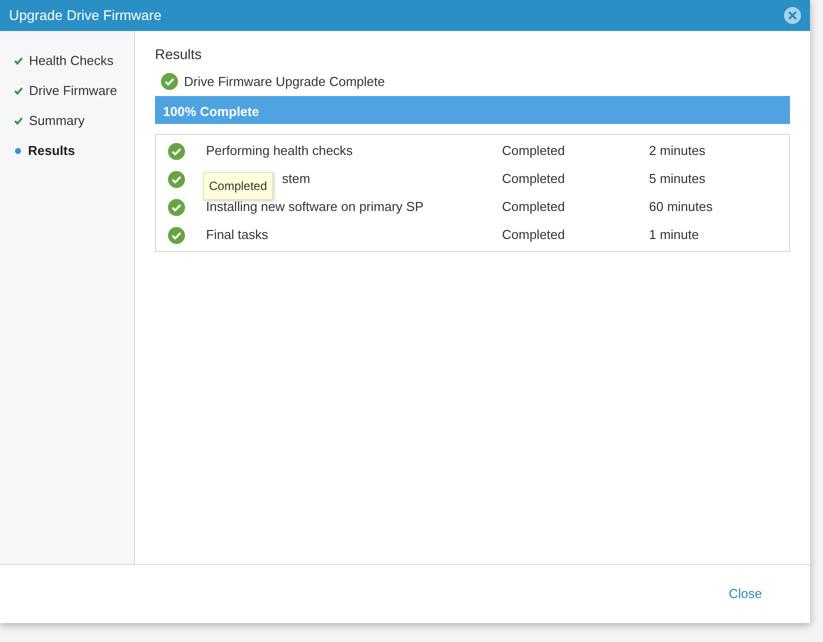 The height and width of the screenshot is (642, 823). I want to click on section-heading: Results, so click(179, 54).